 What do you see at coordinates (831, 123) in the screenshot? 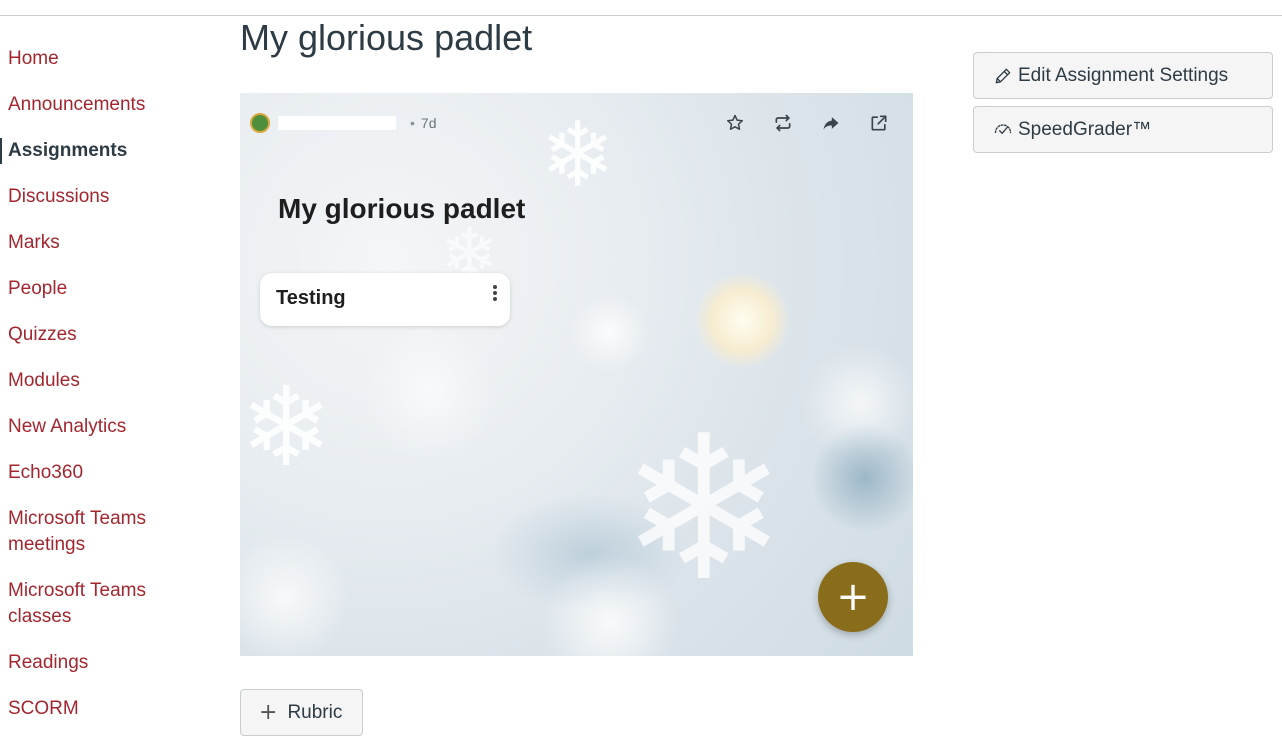
I see `share-icon` at bounding box center [831, 123].